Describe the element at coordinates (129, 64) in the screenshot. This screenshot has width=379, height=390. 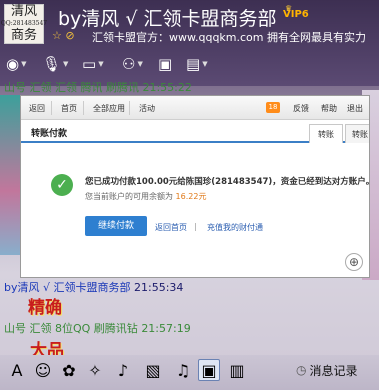
I see `add-person-icon: ⚇` at that location.